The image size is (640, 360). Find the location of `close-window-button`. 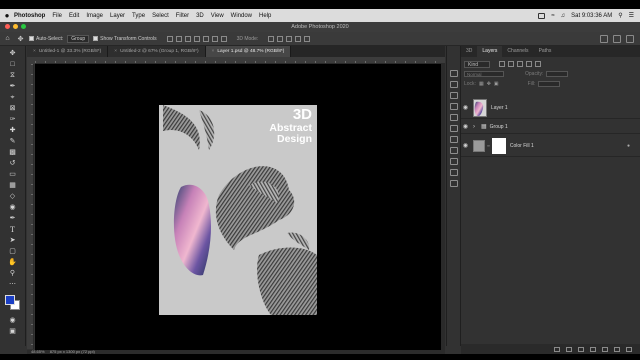

close-window-button is located at coordinates (7, 26).